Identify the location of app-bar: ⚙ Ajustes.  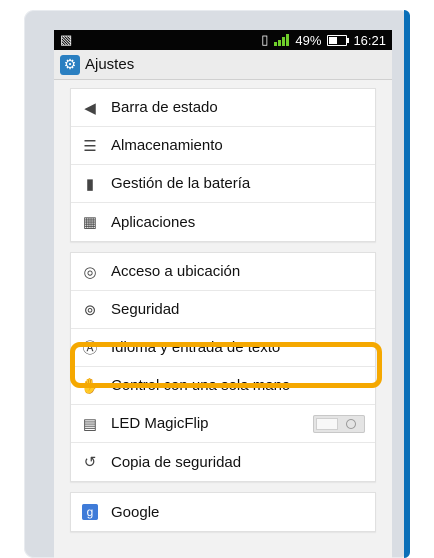
(223, 65).